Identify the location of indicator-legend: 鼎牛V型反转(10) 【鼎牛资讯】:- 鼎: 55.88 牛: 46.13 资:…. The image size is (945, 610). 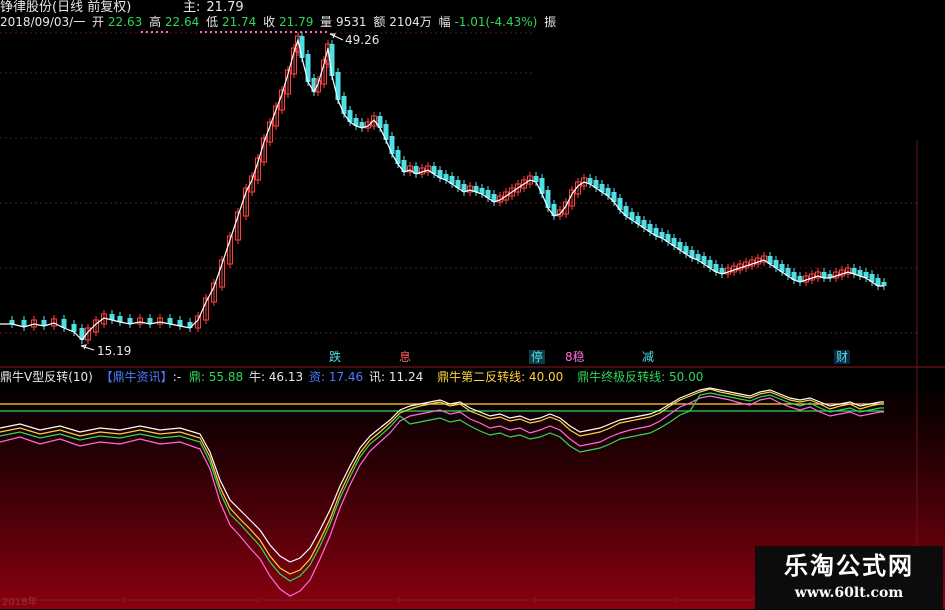
(351, 377).